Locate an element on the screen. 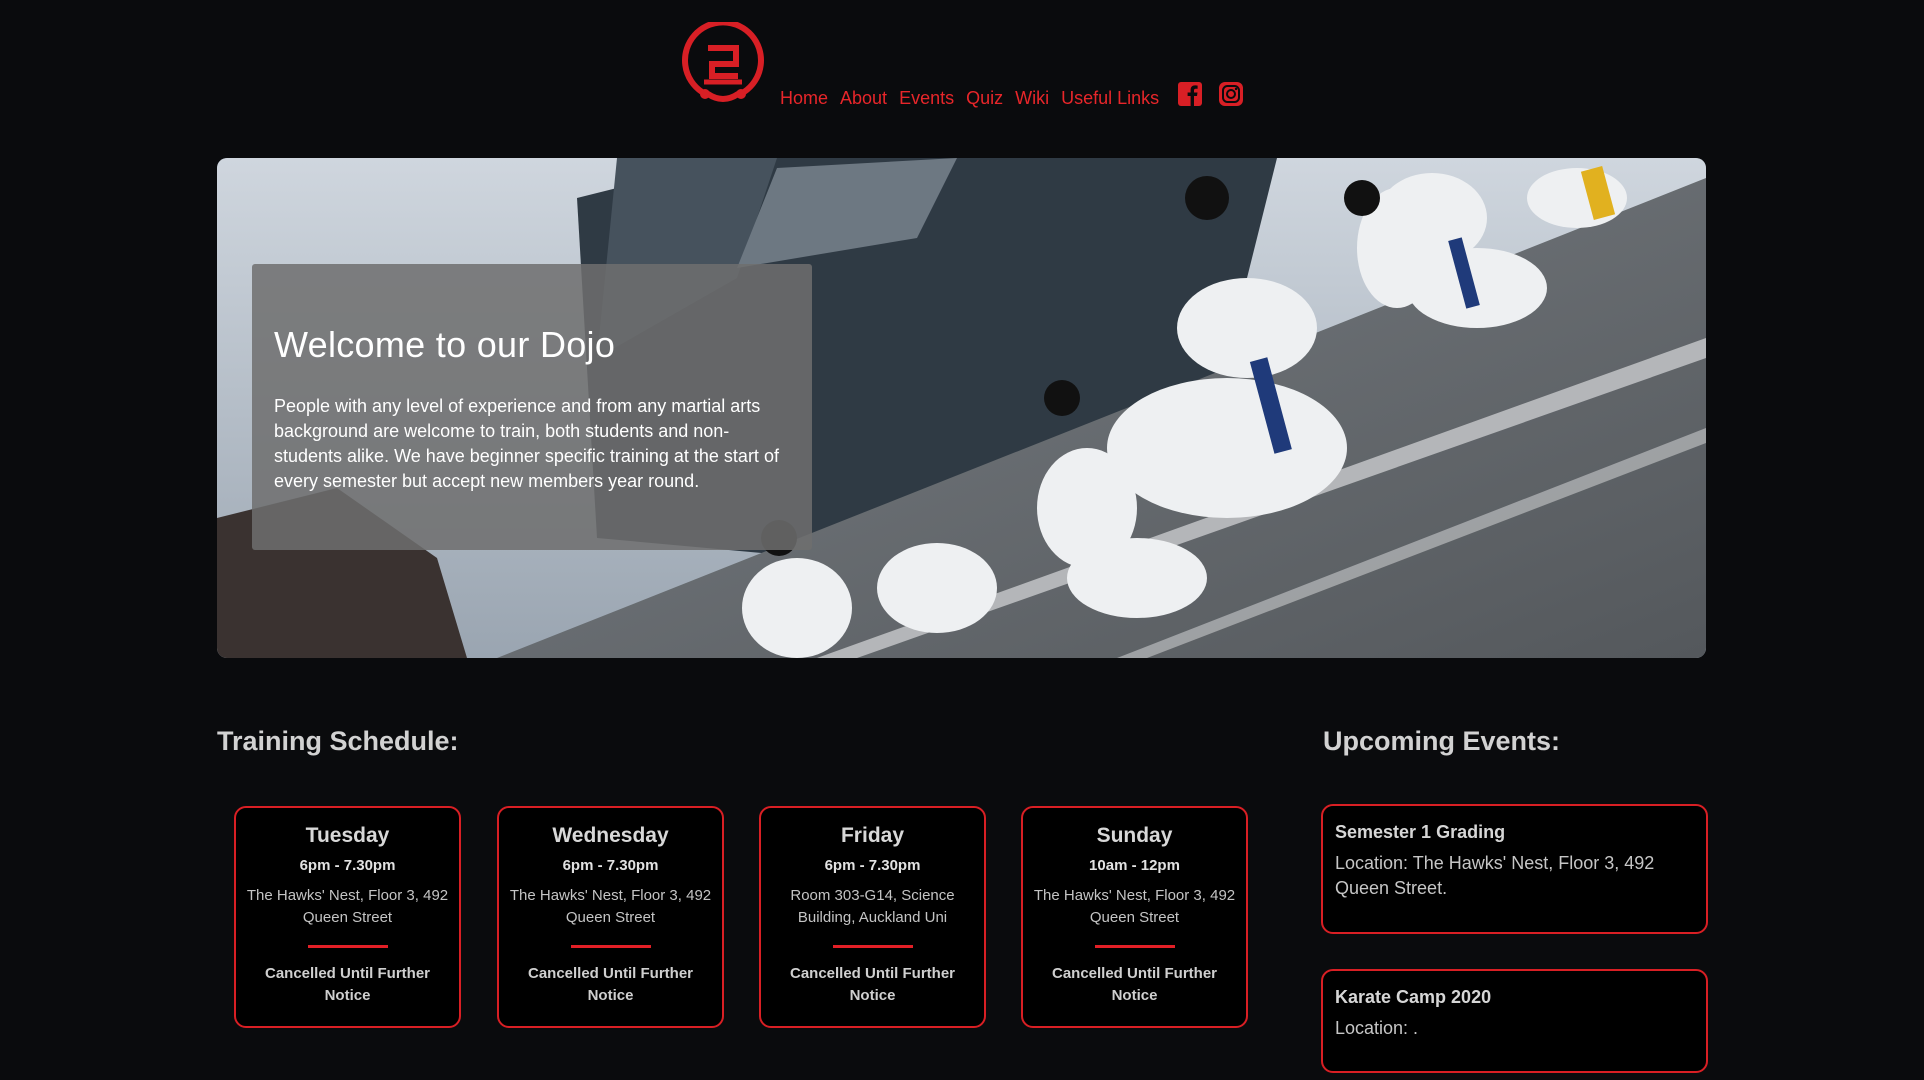 The width and height of the screenshot is (1924, 1080). nav-useful-links: Useful Links is located at coordinates (1110, 98).